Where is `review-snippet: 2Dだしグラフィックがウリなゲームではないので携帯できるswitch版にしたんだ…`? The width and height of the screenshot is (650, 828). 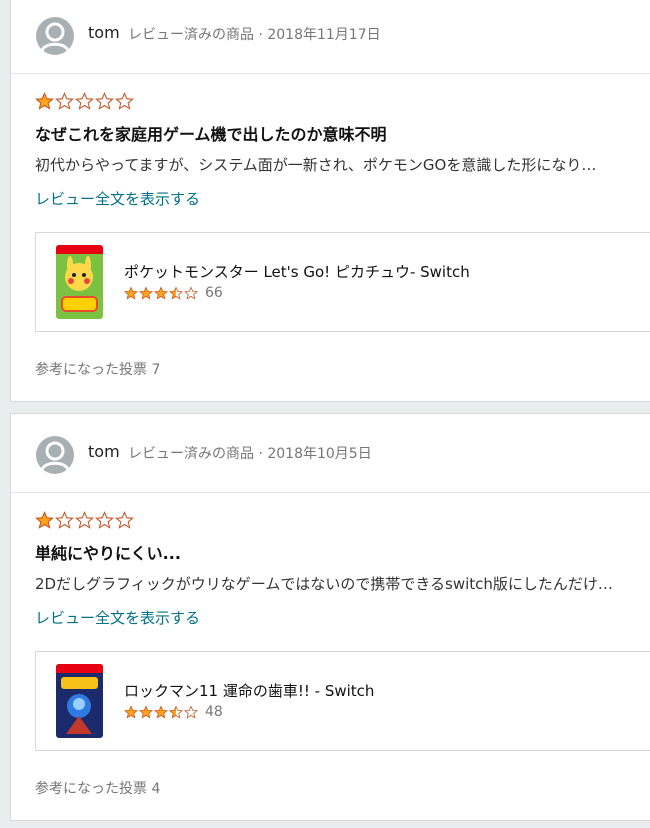 review-snippet: 2Dだしグラフィックがウリなゲームではないので携帯できるswitch版にしたんだ… is located at coordinates (324, 584).